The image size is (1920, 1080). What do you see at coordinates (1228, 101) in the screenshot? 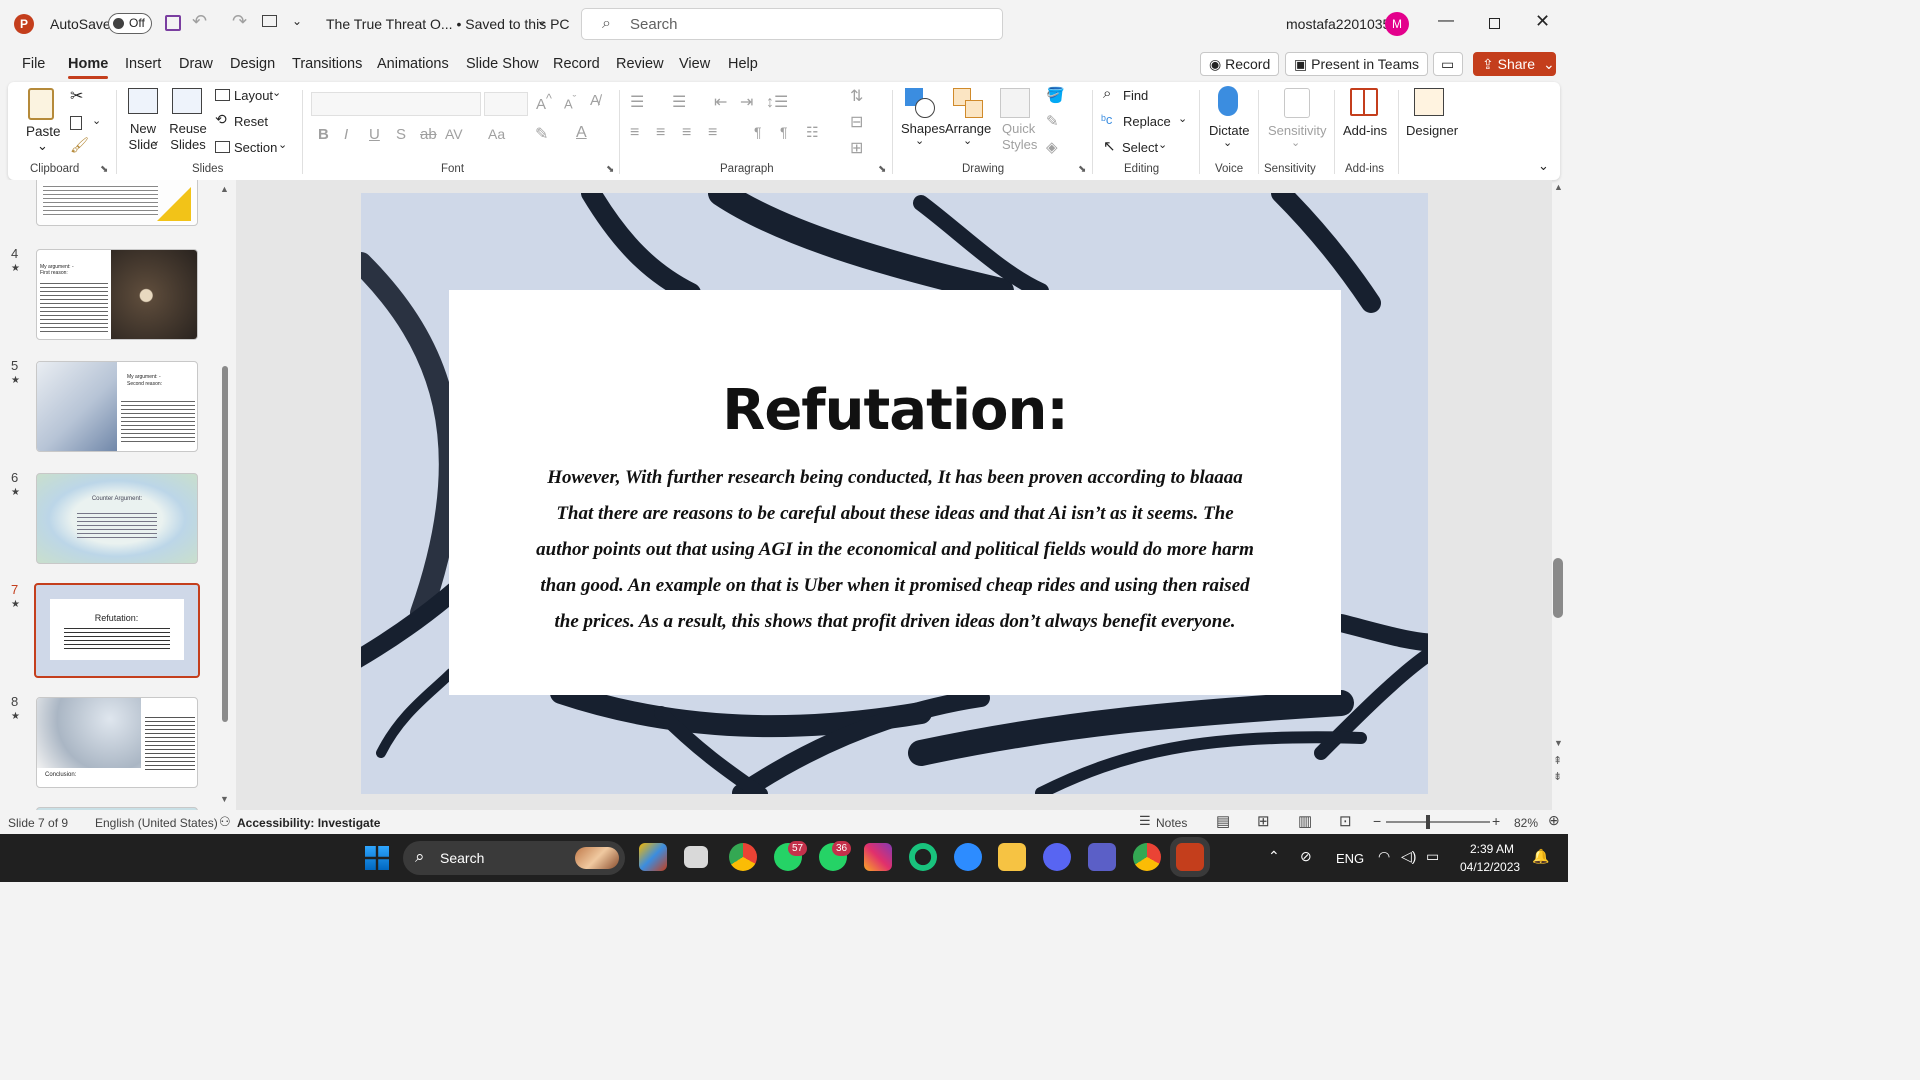
I see `microphone-icon` at bounding box center [1228, 101].